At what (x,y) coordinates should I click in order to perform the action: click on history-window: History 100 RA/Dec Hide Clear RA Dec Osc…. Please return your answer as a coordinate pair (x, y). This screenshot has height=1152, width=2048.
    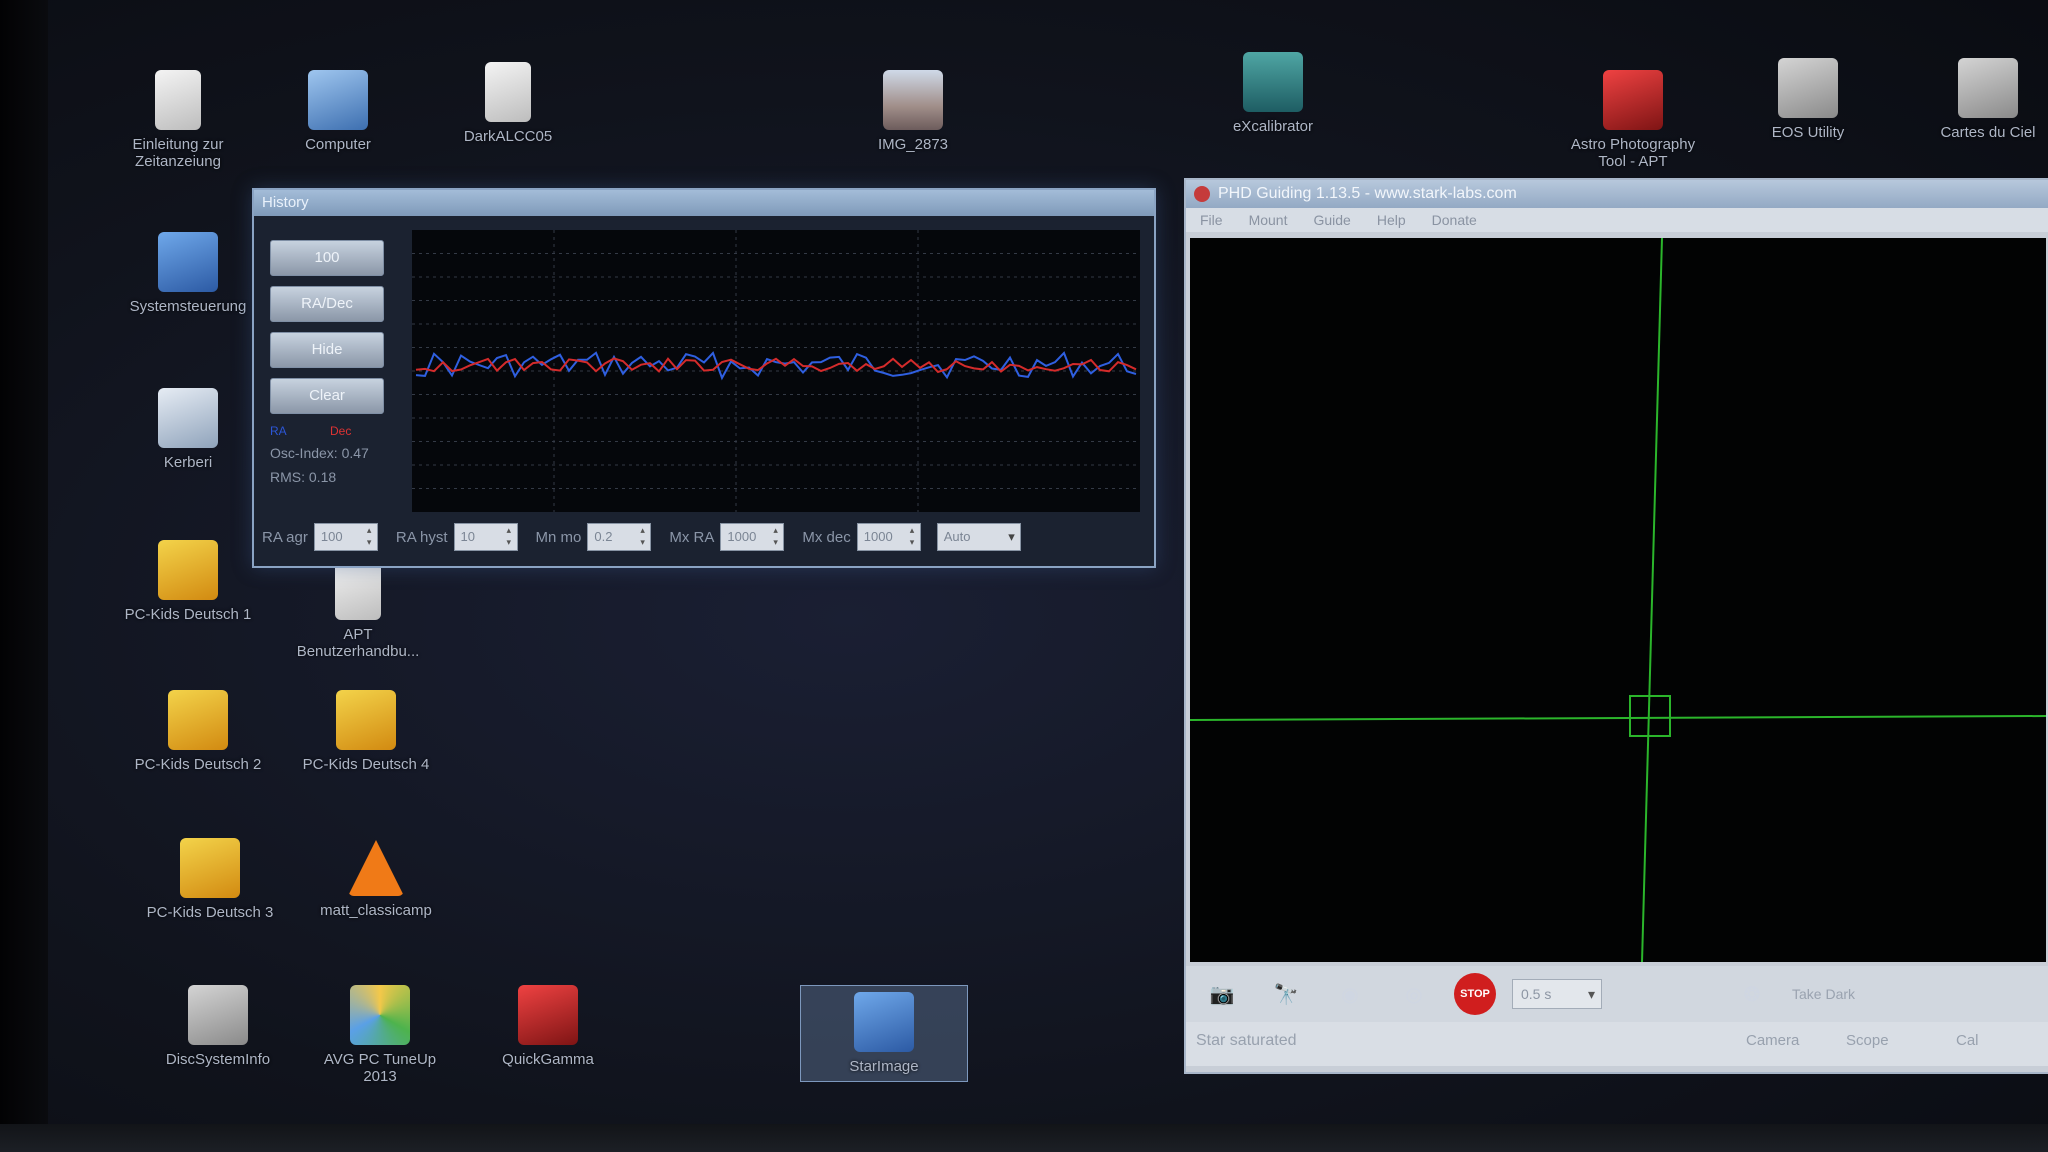
    Looking at the image, I should click on (704, 378).